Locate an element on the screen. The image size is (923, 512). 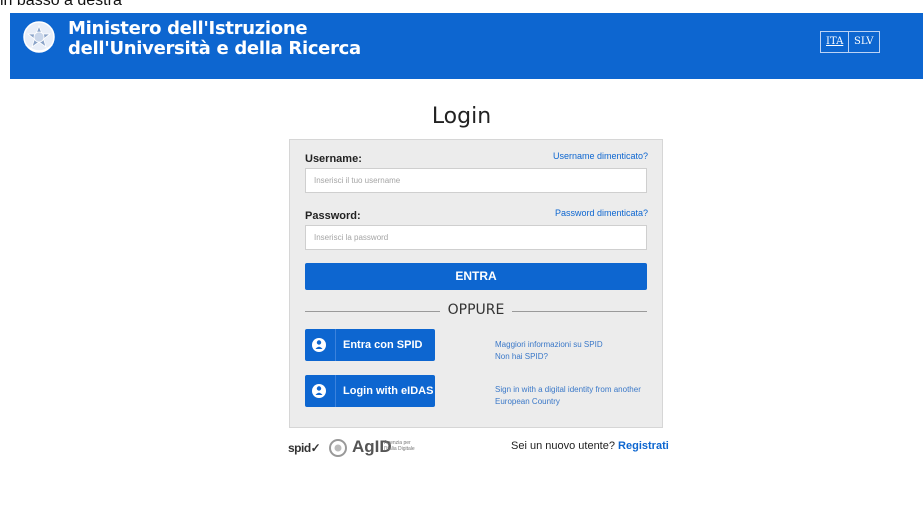
password-forgot-link: Password dimenticata? is located at coordinates (601, 213).